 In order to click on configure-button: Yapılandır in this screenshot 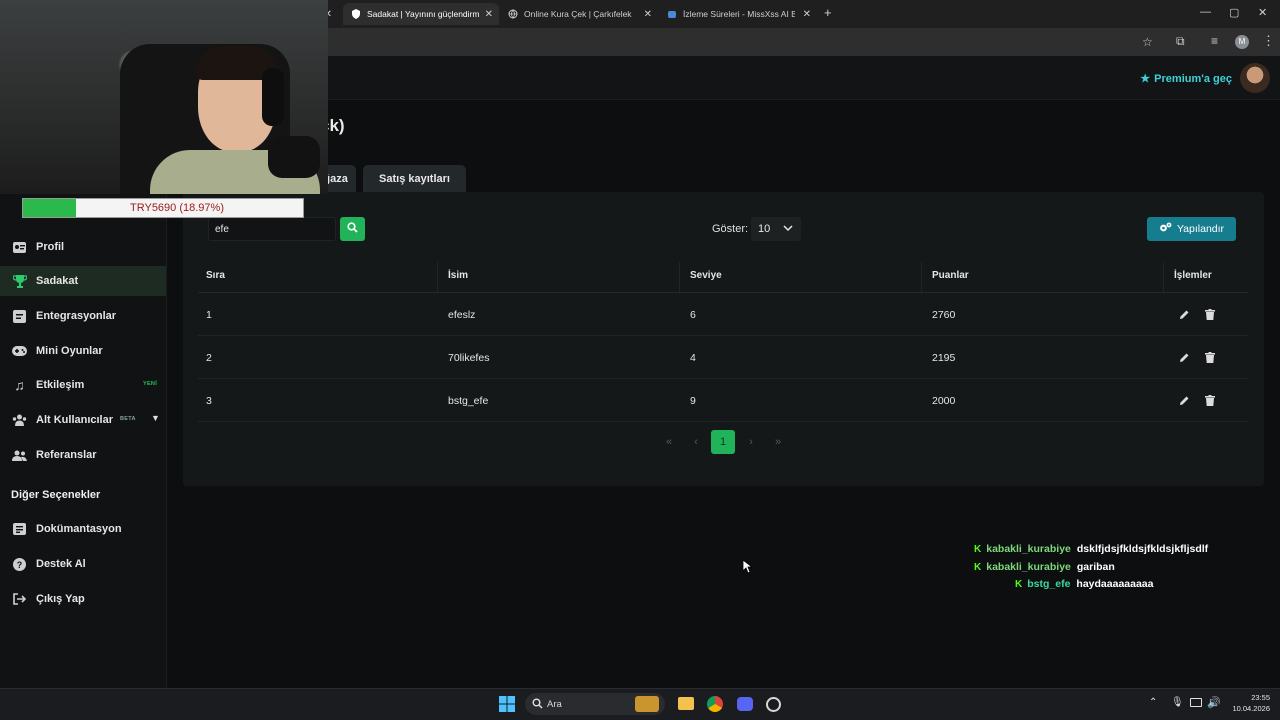, I will do `click(1191, 229)`.